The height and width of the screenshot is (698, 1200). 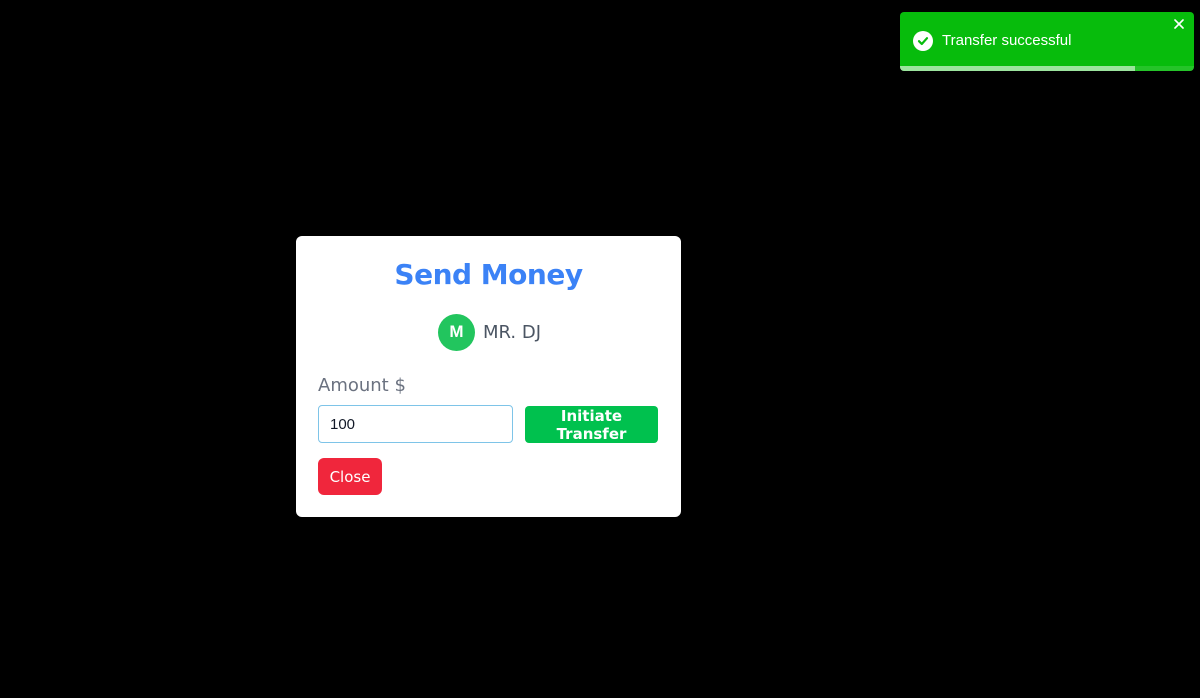 What do you see at coordinates (591, 424) in the screenshot?
I see `initiate-transfer-button: Initiate Transfer` at bounding box center [591, 424].